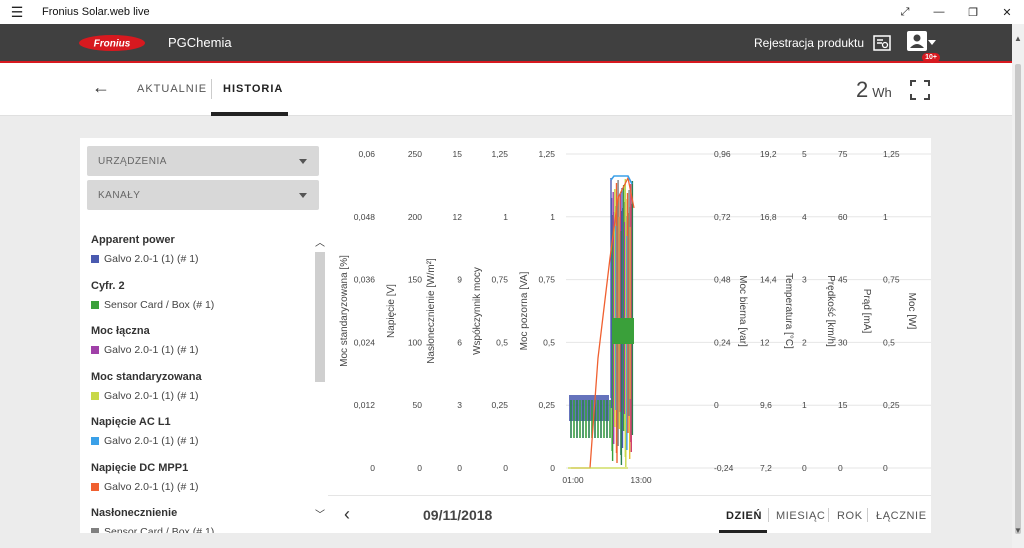  What do you see at coordinates (722, 280) in the screenshot?
I see `y-tick-label: 0,48` at bounding box center [722, 280].